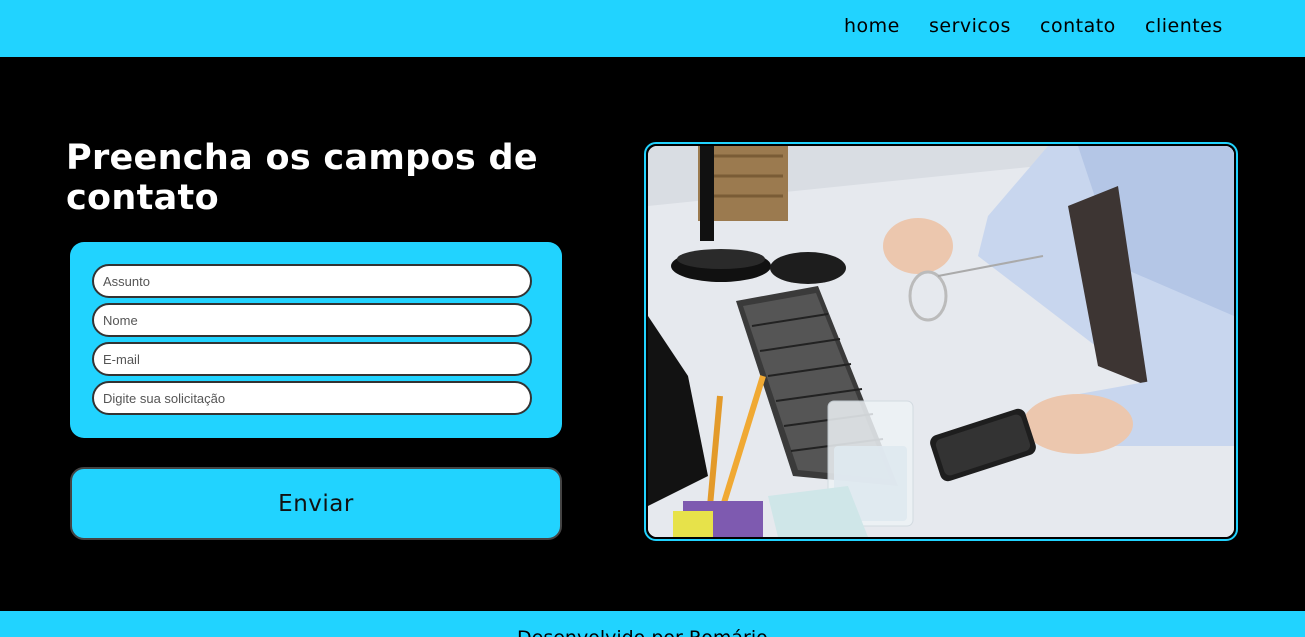 The image size is (1305, 637). Describe the element at coordinates (316, 340) in the screenshot. I see `contact-form` at that location.